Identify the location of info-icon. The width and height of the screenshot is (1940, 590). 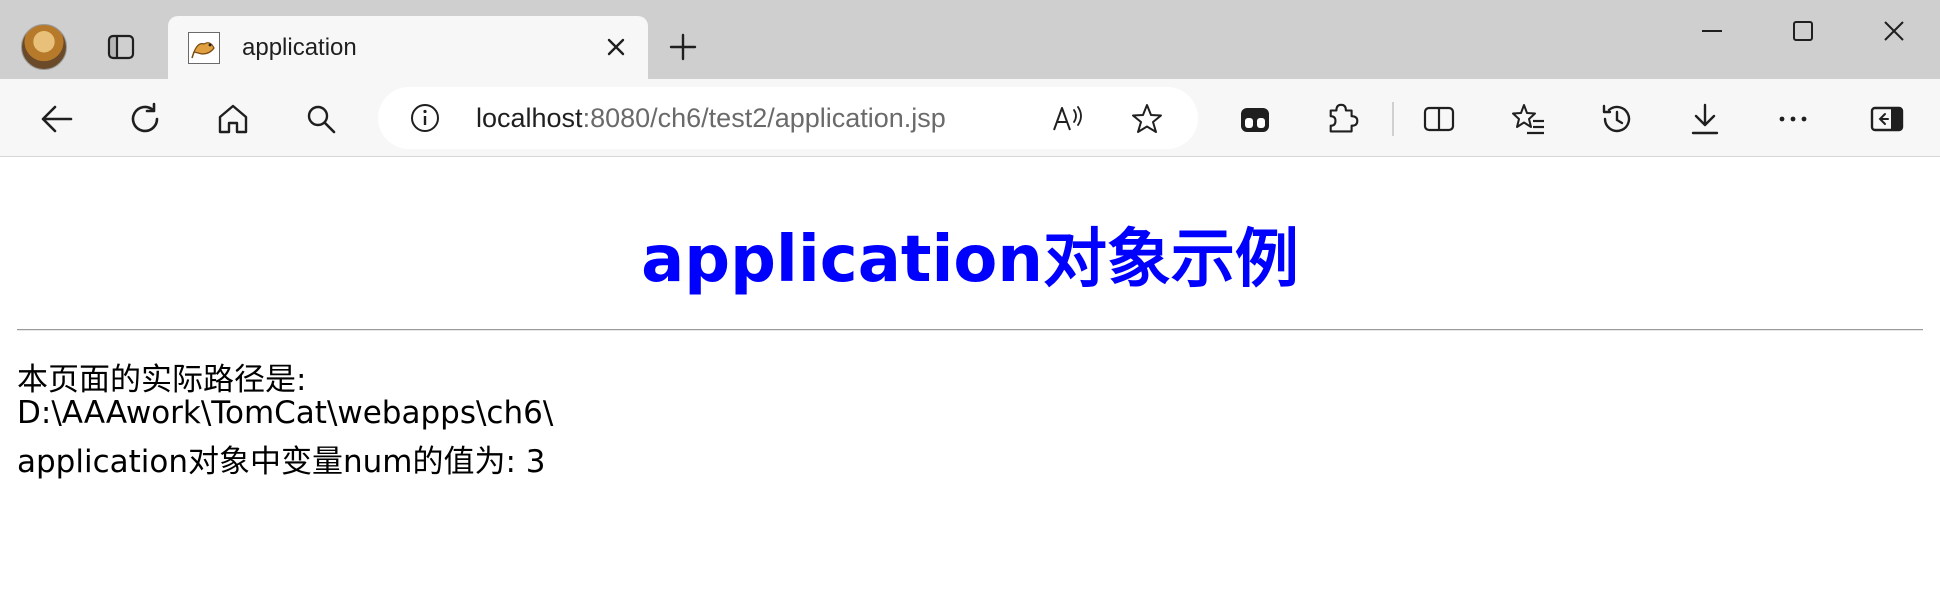
(425, 118).